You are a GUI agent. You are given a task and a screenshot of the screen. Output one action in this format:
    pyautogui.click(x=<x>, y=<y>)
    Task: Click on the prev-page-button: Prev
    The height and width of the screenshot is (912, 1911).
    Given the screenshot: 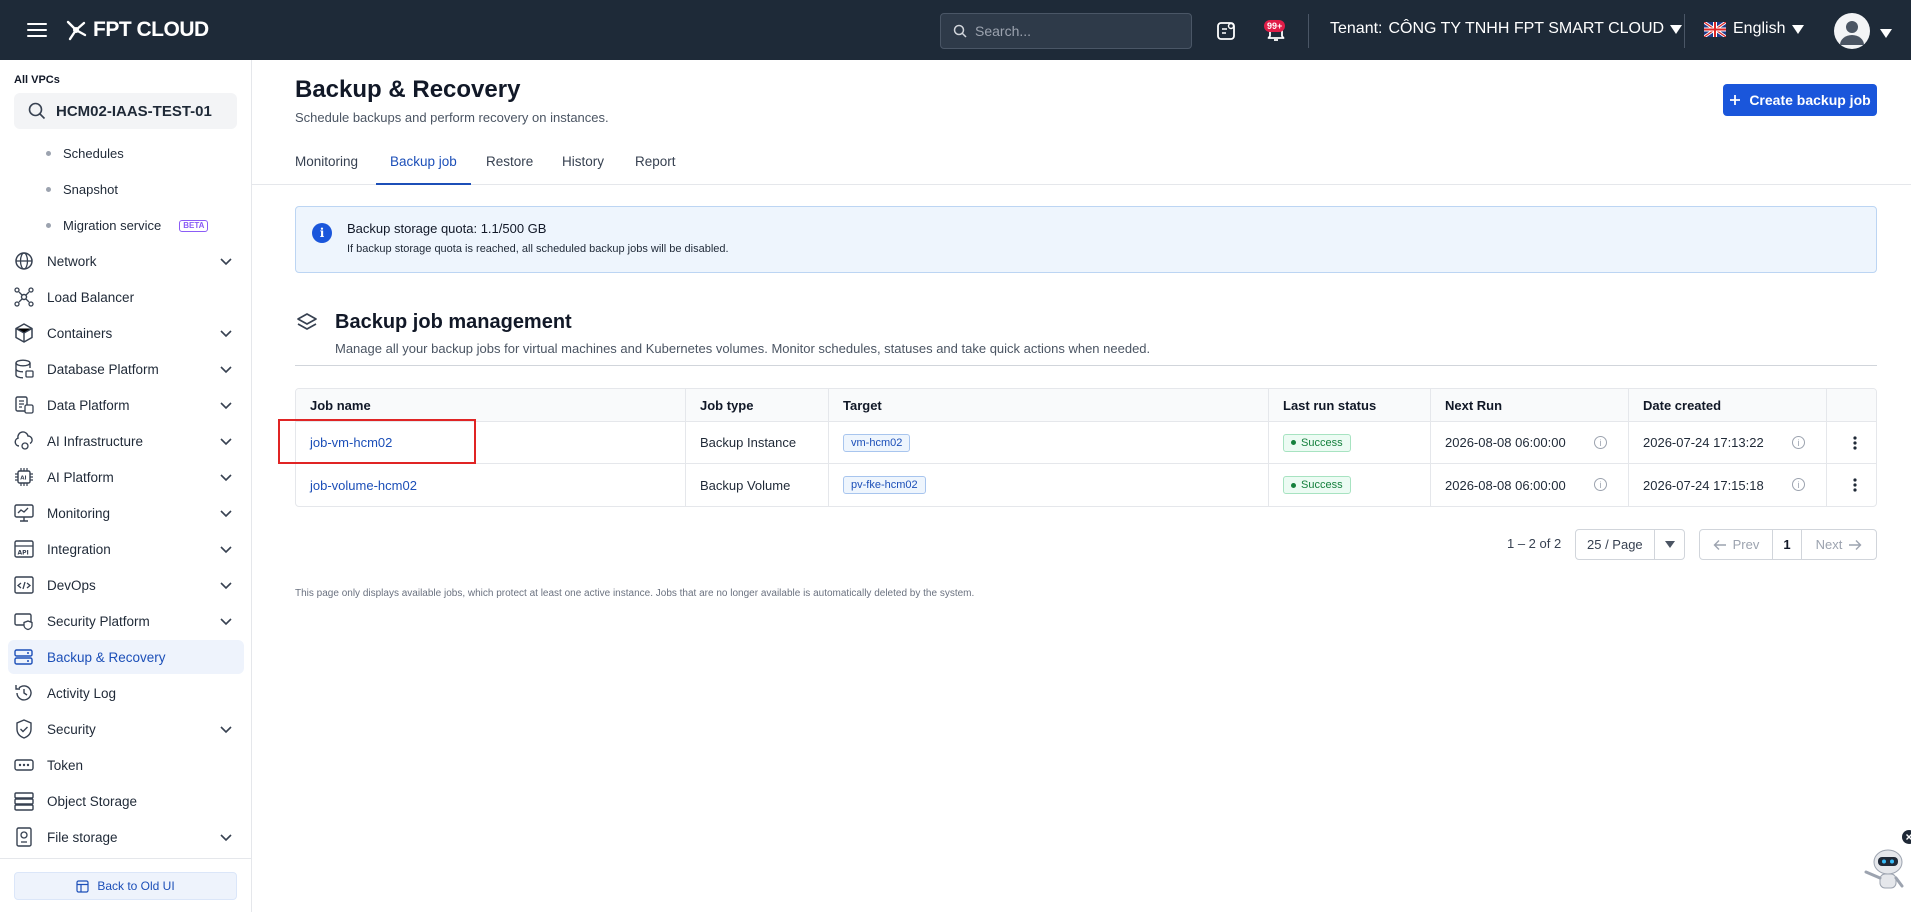 What is the action you would take?
    pyautogui.click(x=1736, y=544)
    